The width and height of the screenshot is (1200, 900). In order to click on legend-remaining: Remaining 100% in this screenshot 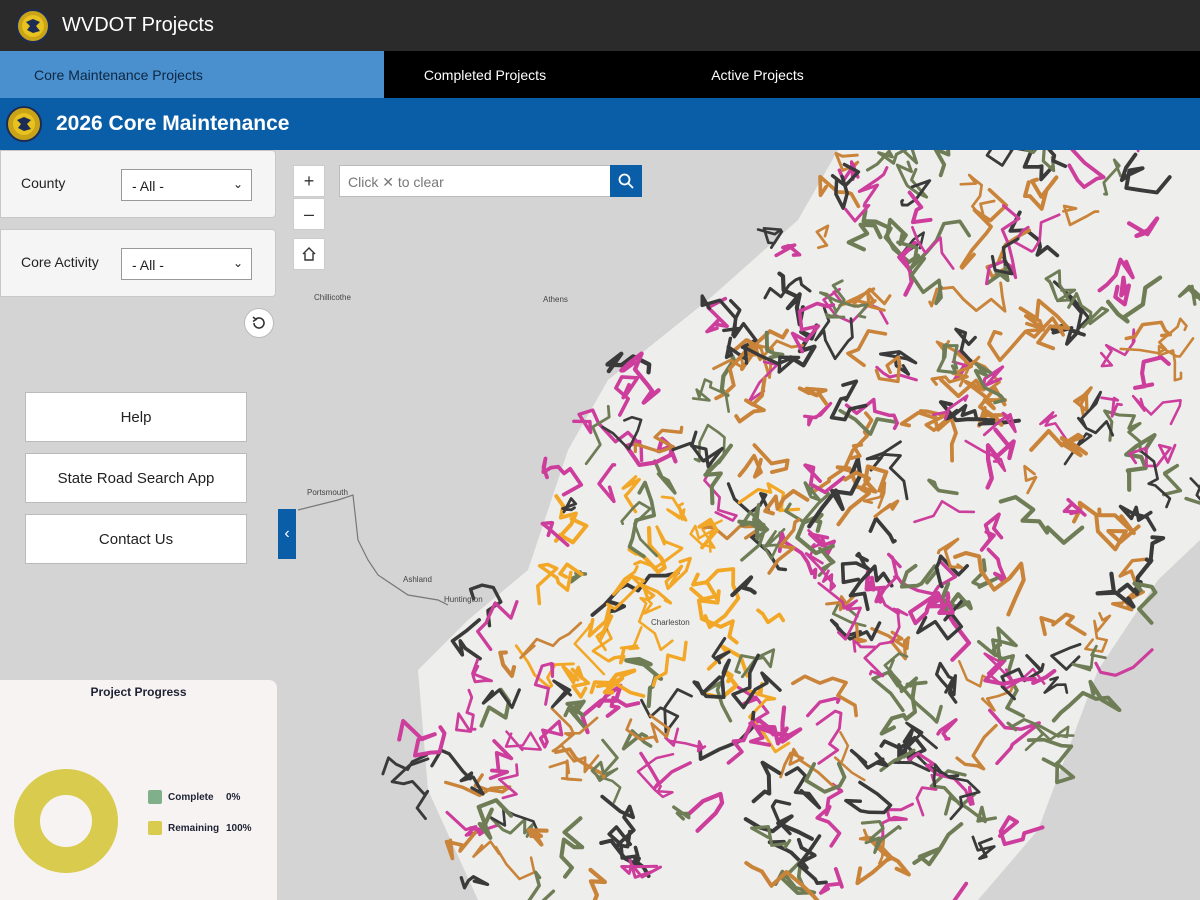, I will do `click(200, 828)`.